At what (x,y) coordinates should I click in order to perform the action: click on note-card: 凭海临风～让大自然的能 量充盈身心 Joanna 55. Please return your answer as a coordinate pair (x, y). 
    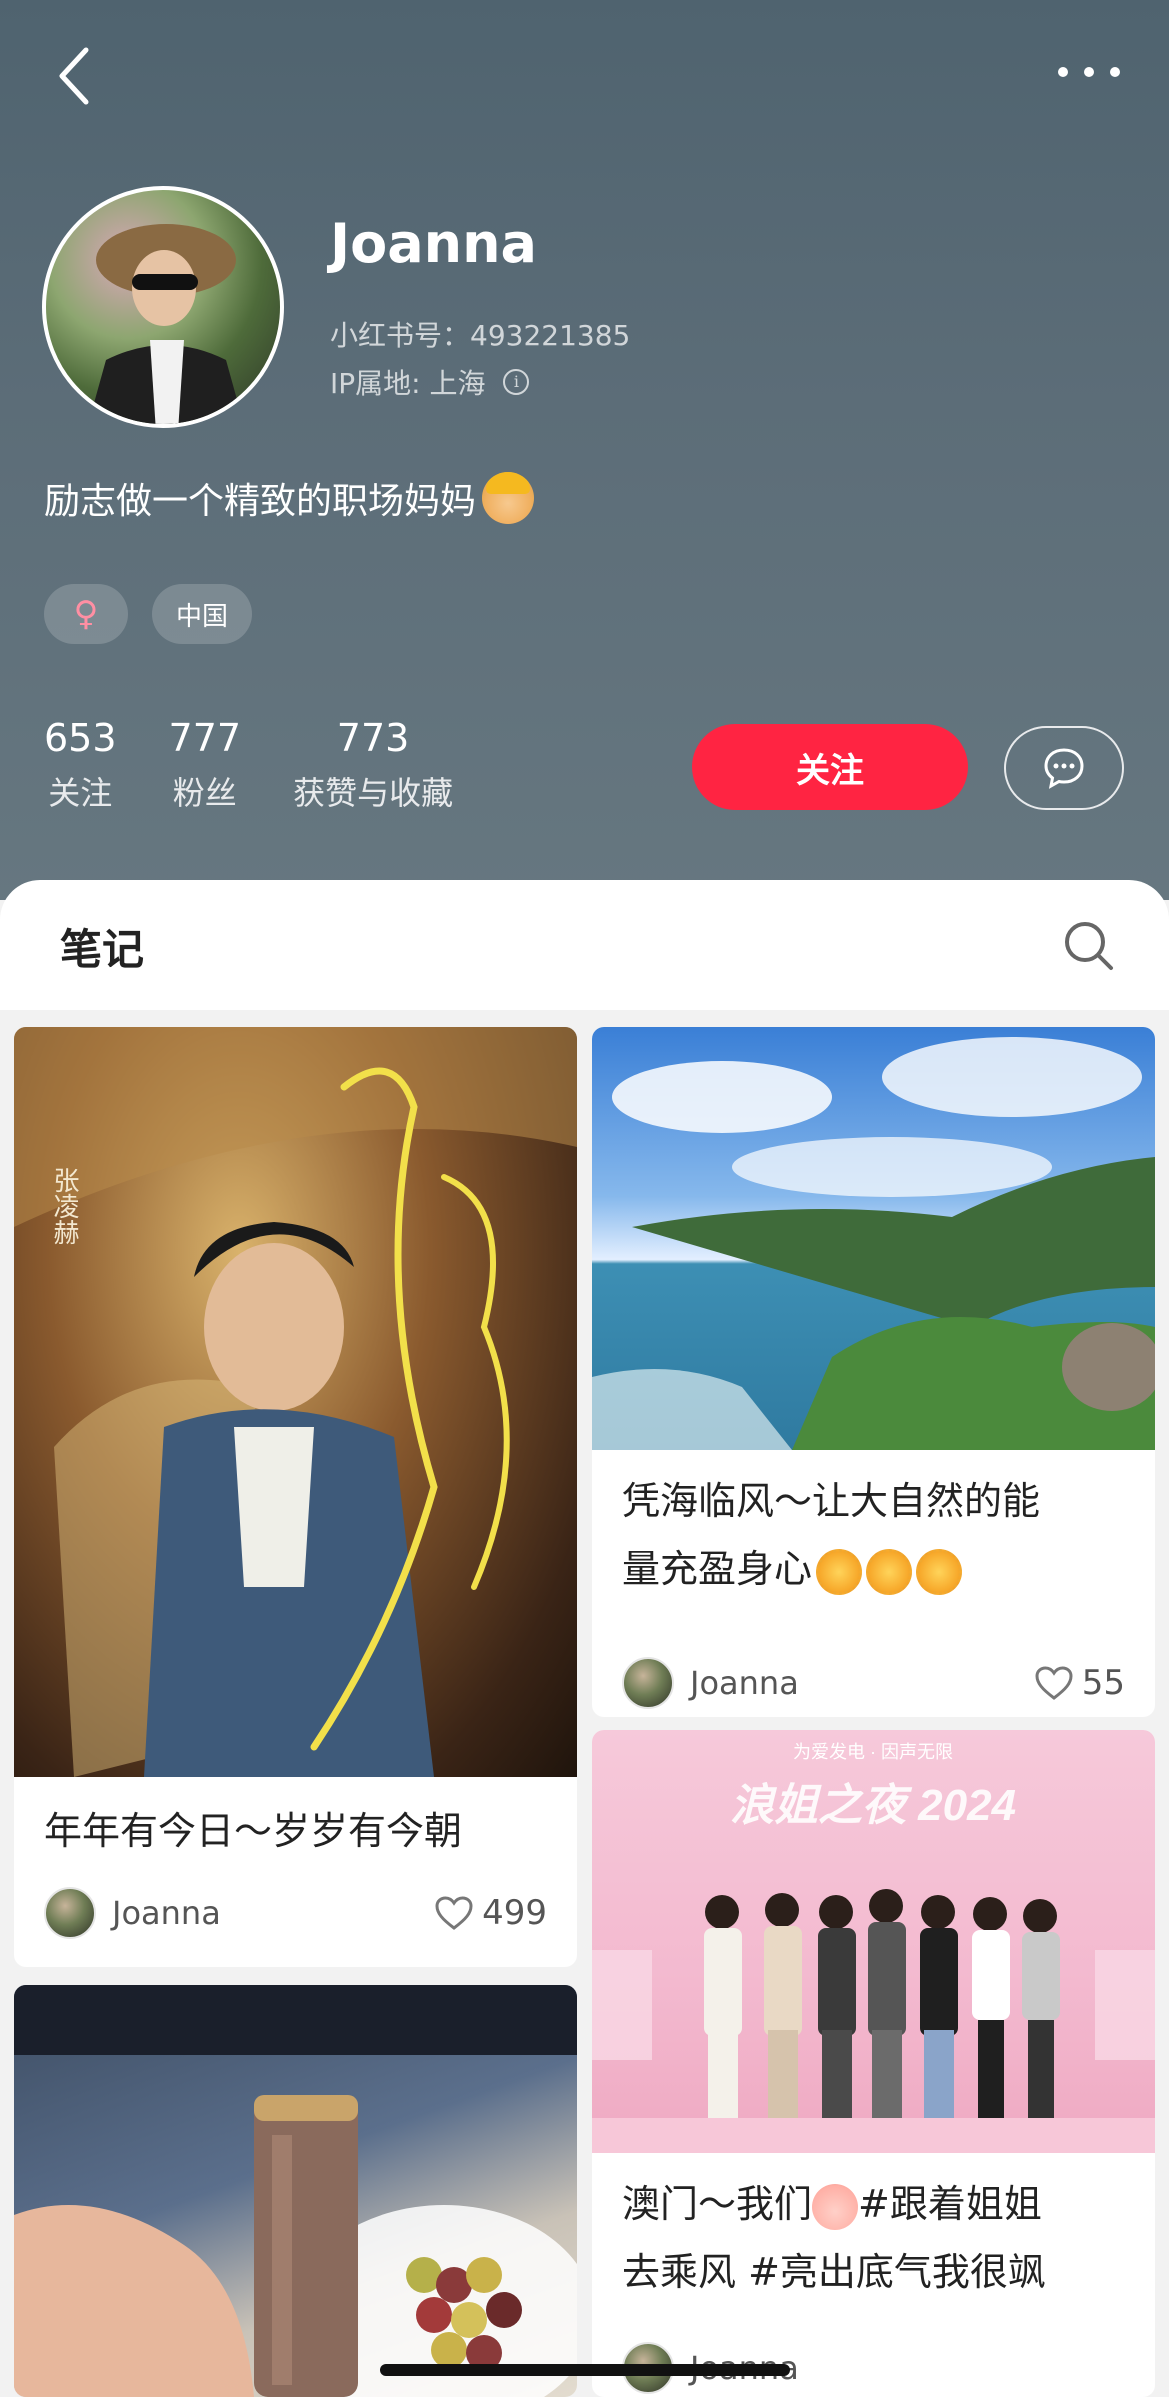
    Looking at the image, I should click on (873, 1372).